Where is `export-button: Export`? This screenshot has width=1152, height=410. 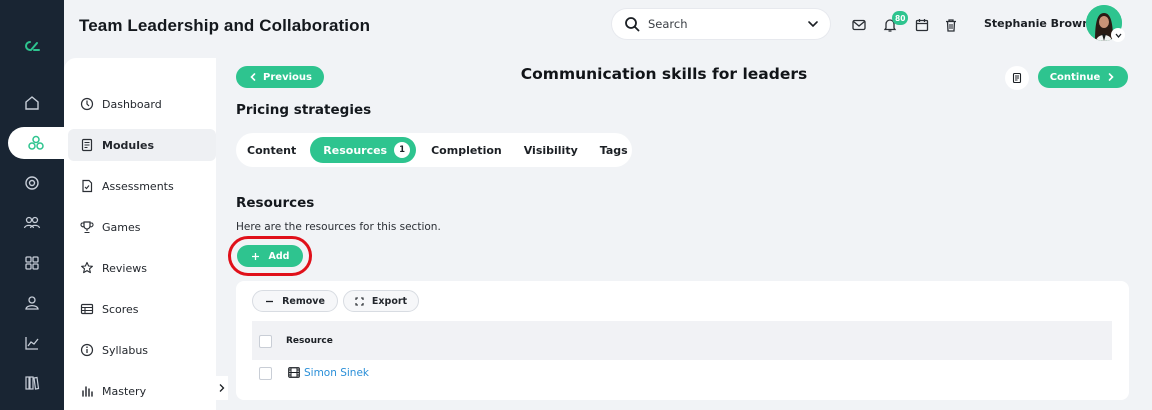 export-button: Export is located at coordinates (381, 301).